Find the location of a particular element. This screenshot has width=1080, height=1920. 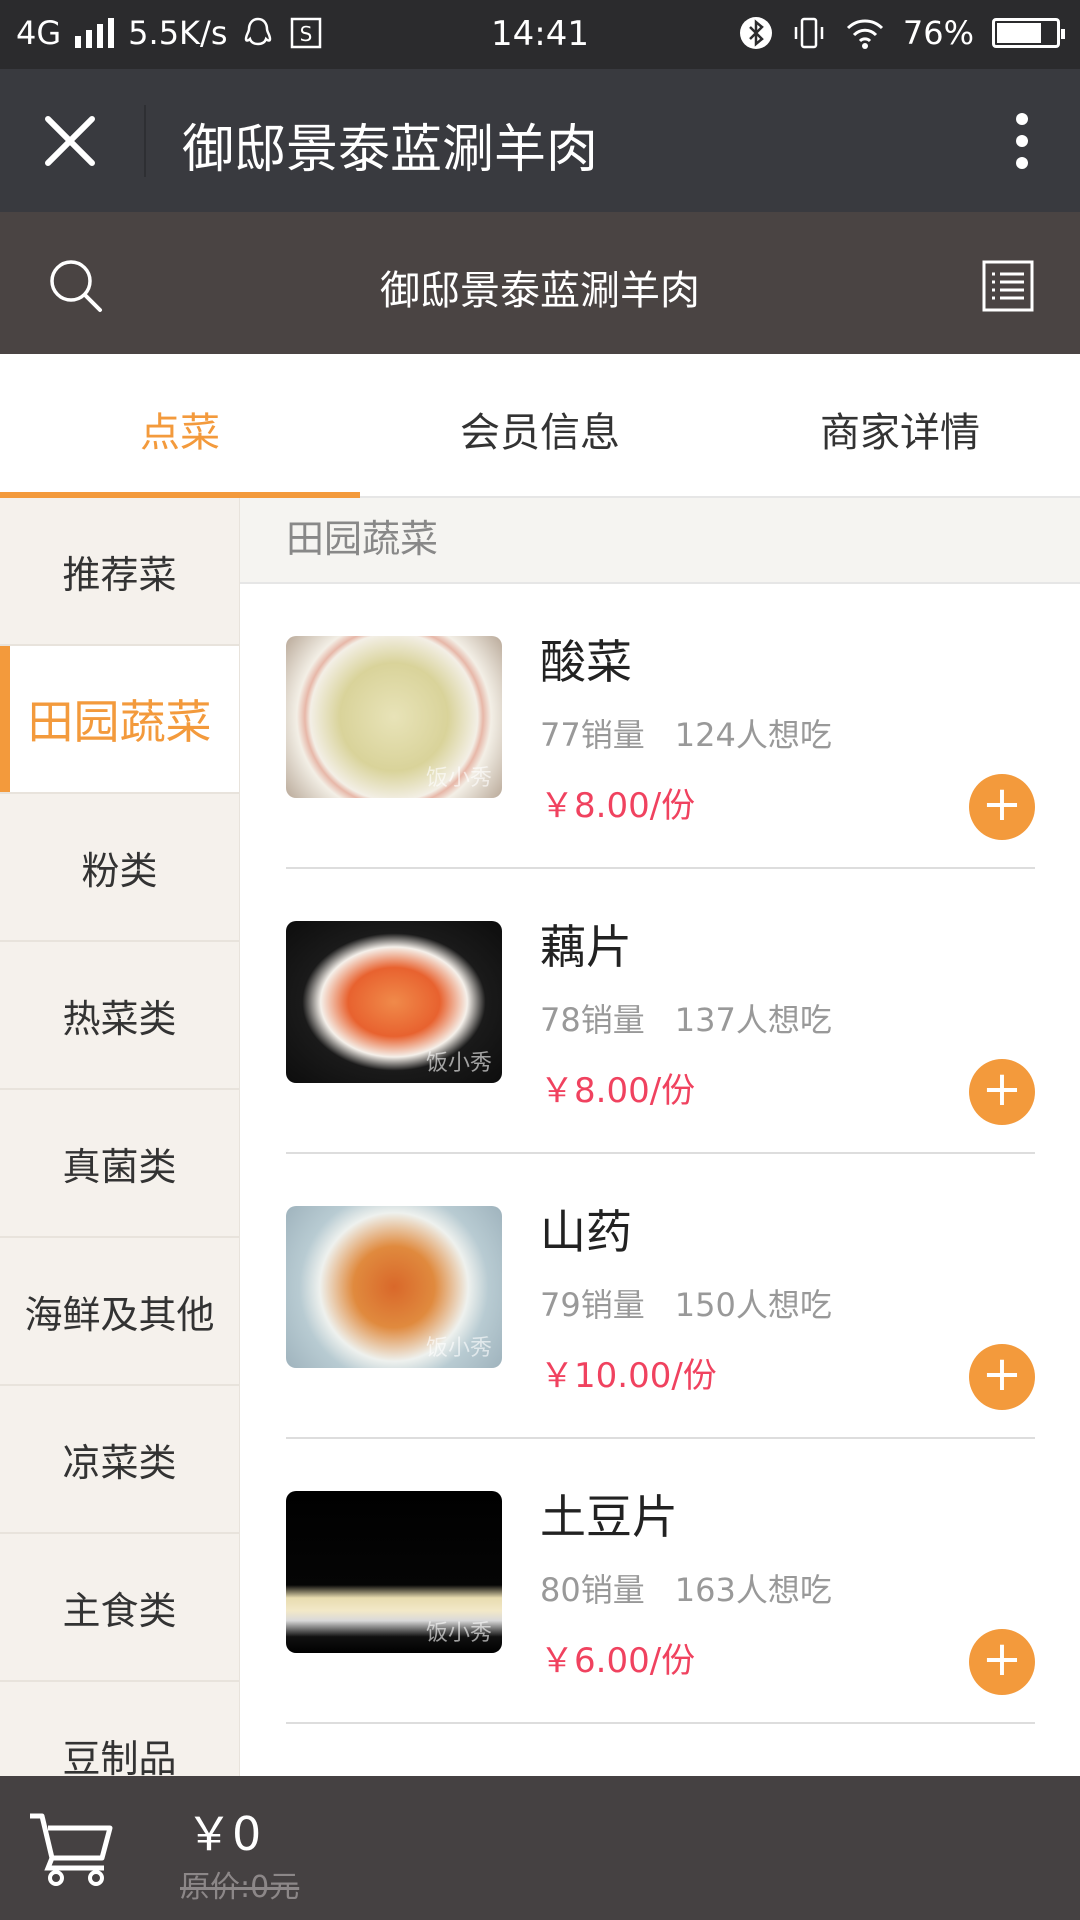

category-vegetables: 田园蔬菜 is located at coordinates (119, 720).